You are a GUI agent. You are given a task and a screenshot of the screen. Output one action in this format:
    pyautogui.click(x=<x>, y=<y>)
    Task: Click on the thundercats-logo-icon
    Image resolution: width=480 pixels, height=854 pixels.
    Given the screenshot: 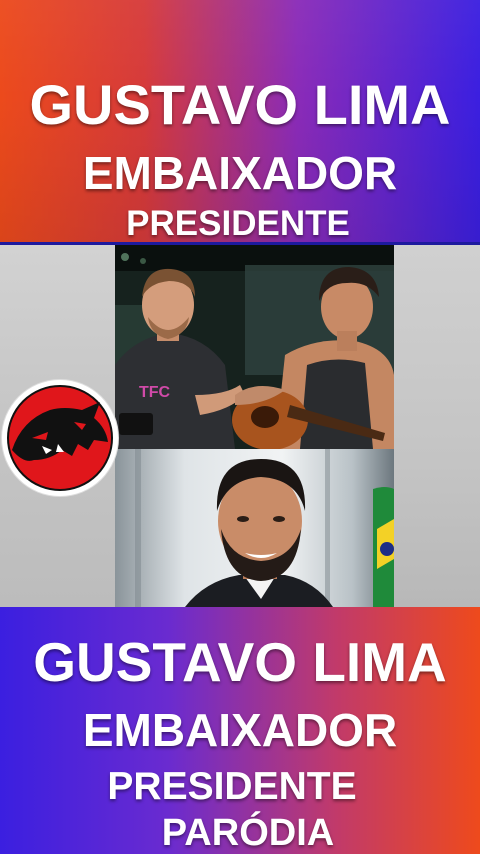 What is the action you would take?
    pyautogui.click(x=60, y=438)
    